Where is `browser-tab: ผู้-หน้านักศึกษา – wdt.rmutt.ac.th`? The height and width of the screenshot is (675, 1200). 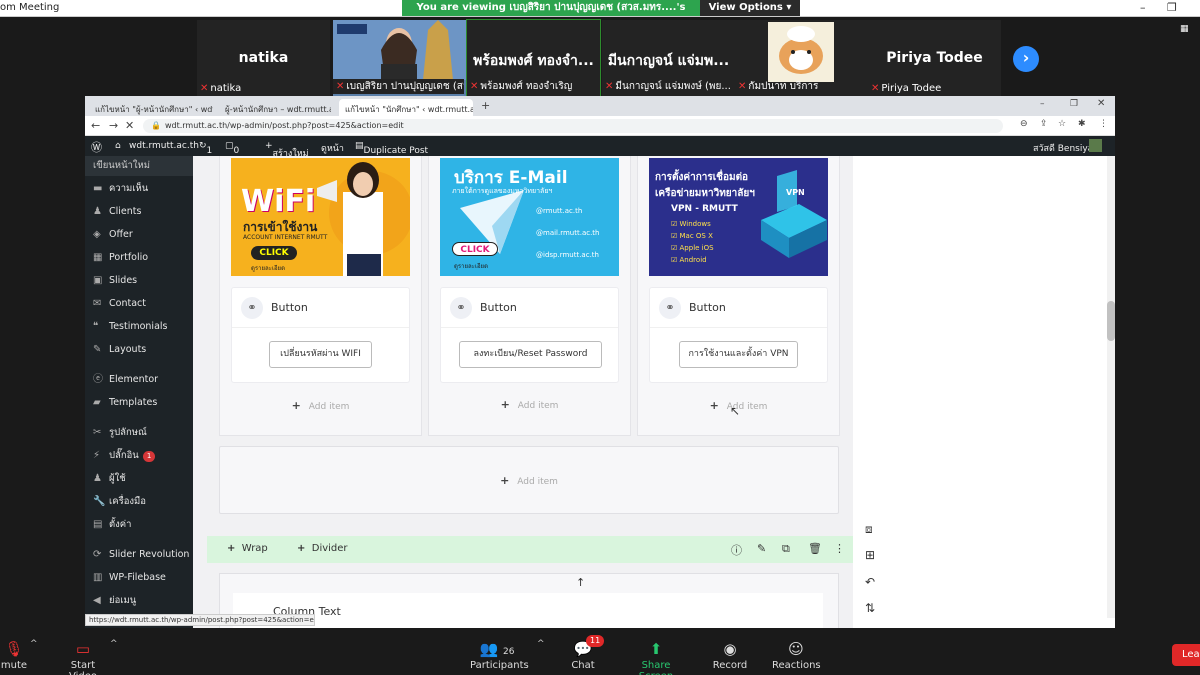
browser-tab: ผู้-หน้านักศึกษา – wdt.rmutt.ac.th is located at coordinates (275, 107).